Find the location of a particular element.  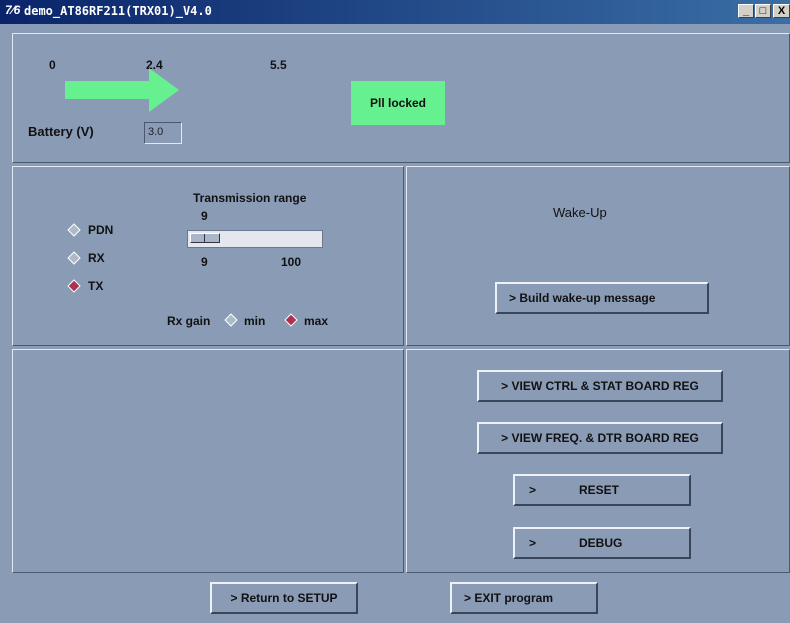

rx-gain-min-label: min is located at coordinates (255, 321).